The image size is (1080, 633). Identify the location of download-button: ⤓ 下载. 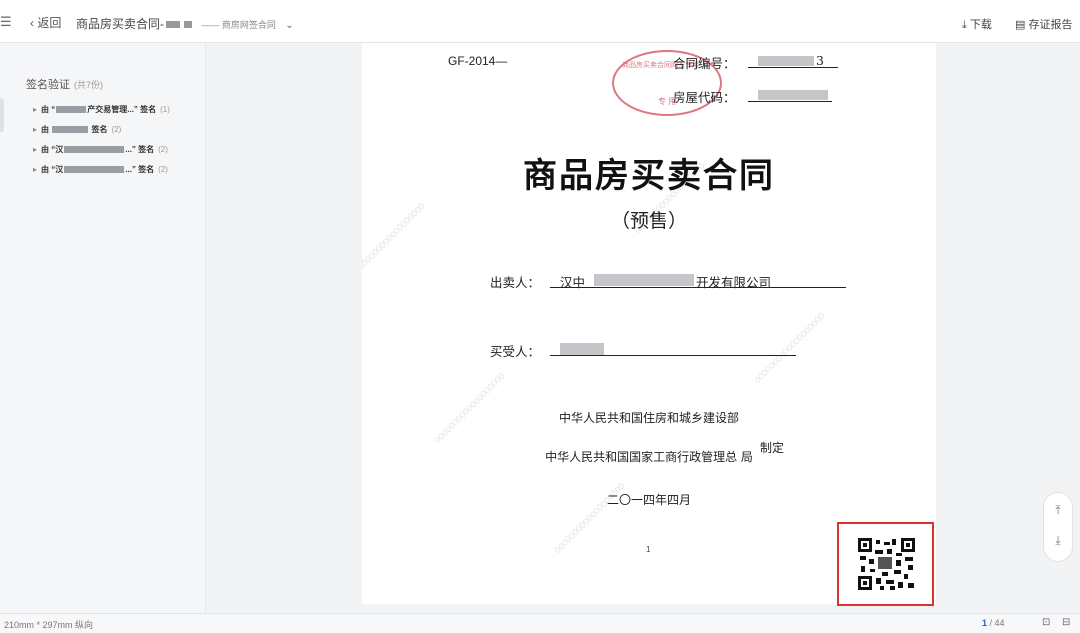
(977, 24).